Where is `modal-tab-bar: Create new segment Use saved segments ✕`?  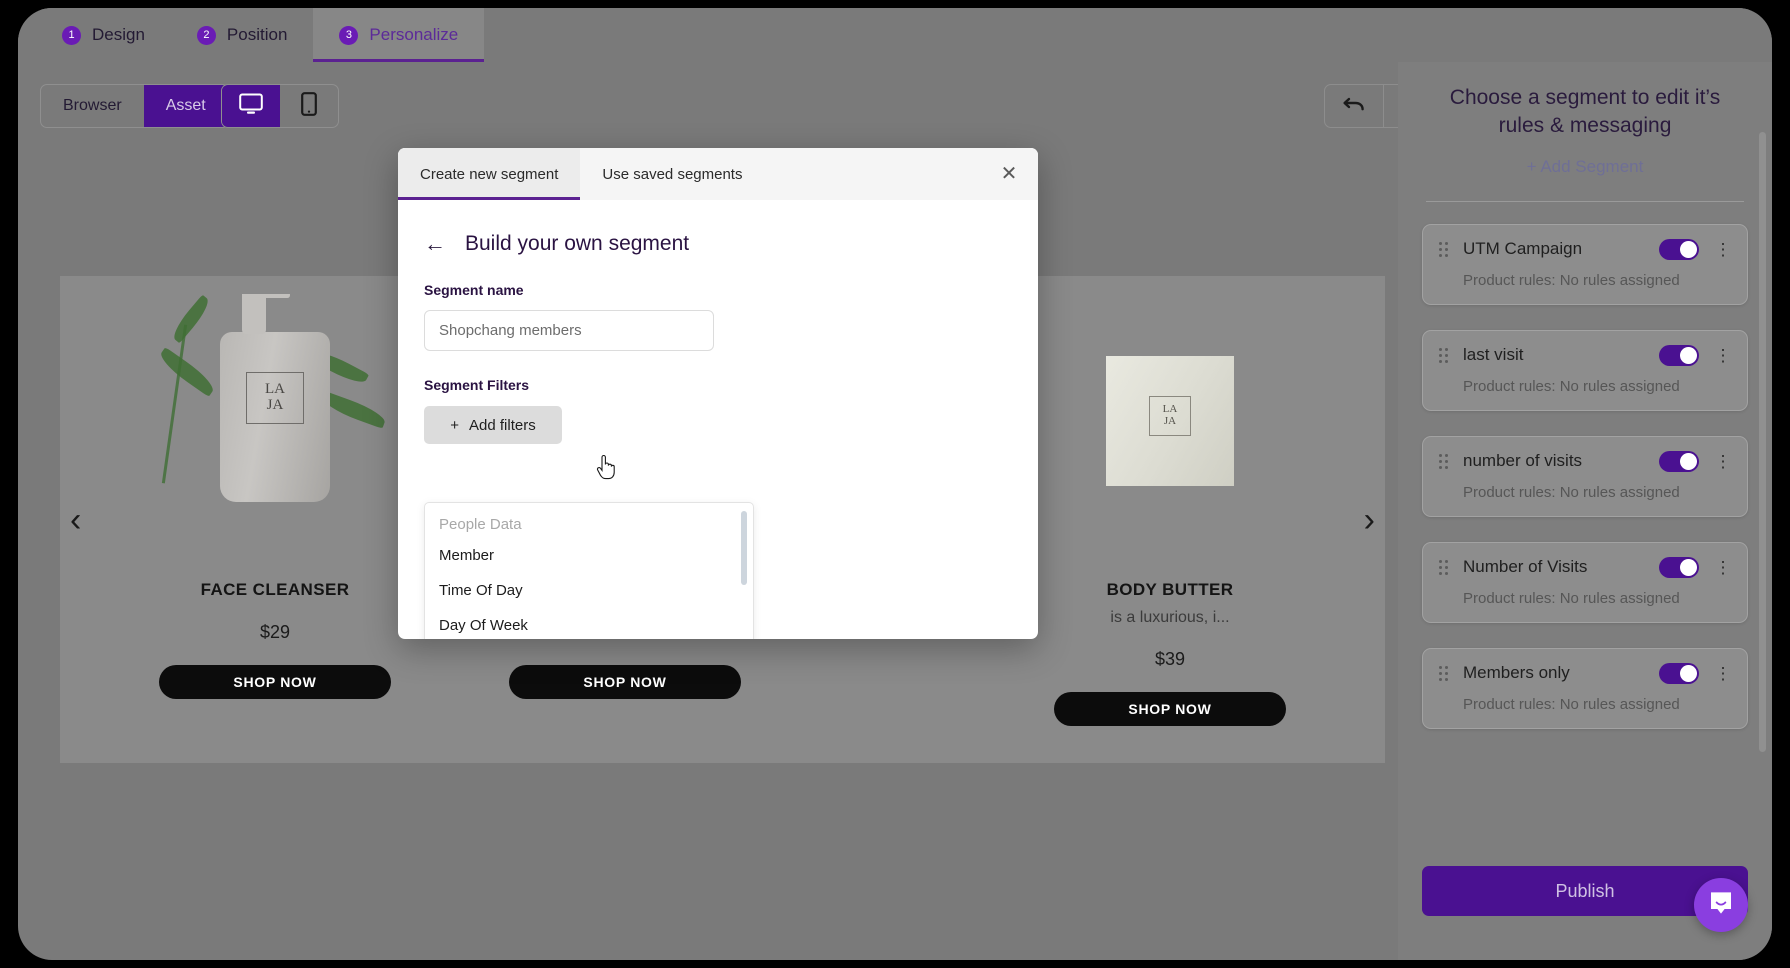
modal-tab-bar: Create new segment Use saved segments ✕ is located at coordinates (718, 174).